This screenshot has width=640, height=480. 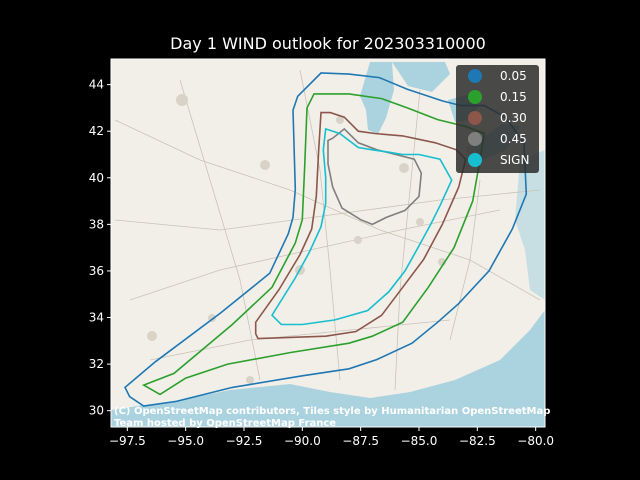 I want to click on legend: 0.05 0.15 0.30 0.45 SIGN, so click(x=497, y=119).